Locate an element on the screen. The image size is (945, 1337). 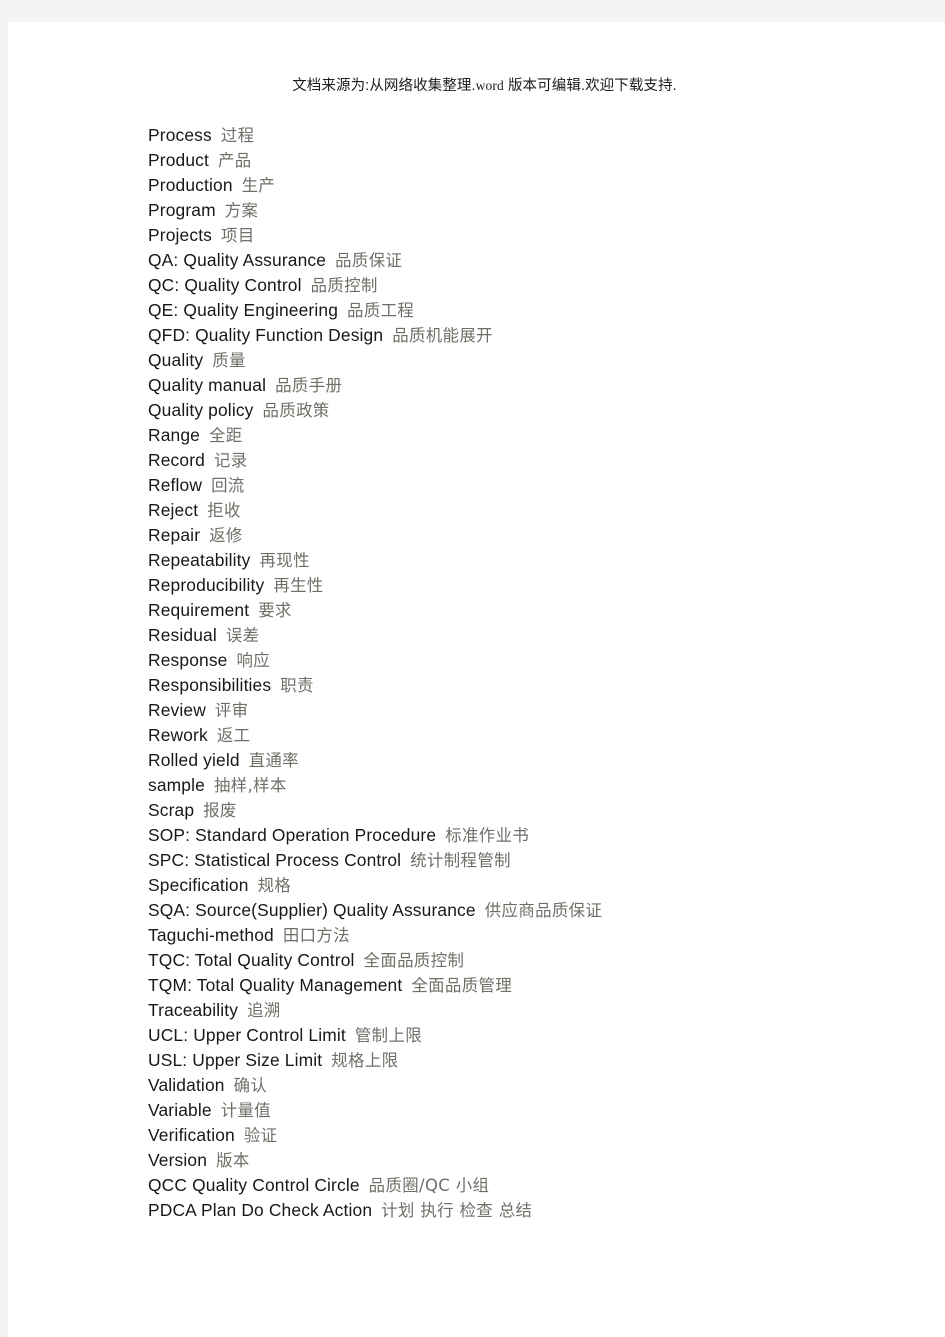
source-note-word: word is located at coordinates (489, 85).